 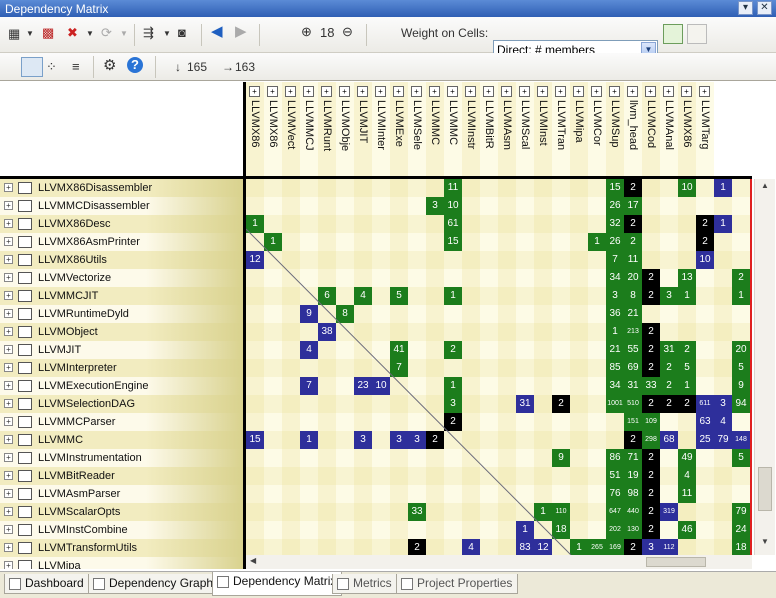 What do you see at coordinates (121, 224) in the screenshot?
I see `row-header: + LLVMX86Desc` at bounding box center [121, 224].